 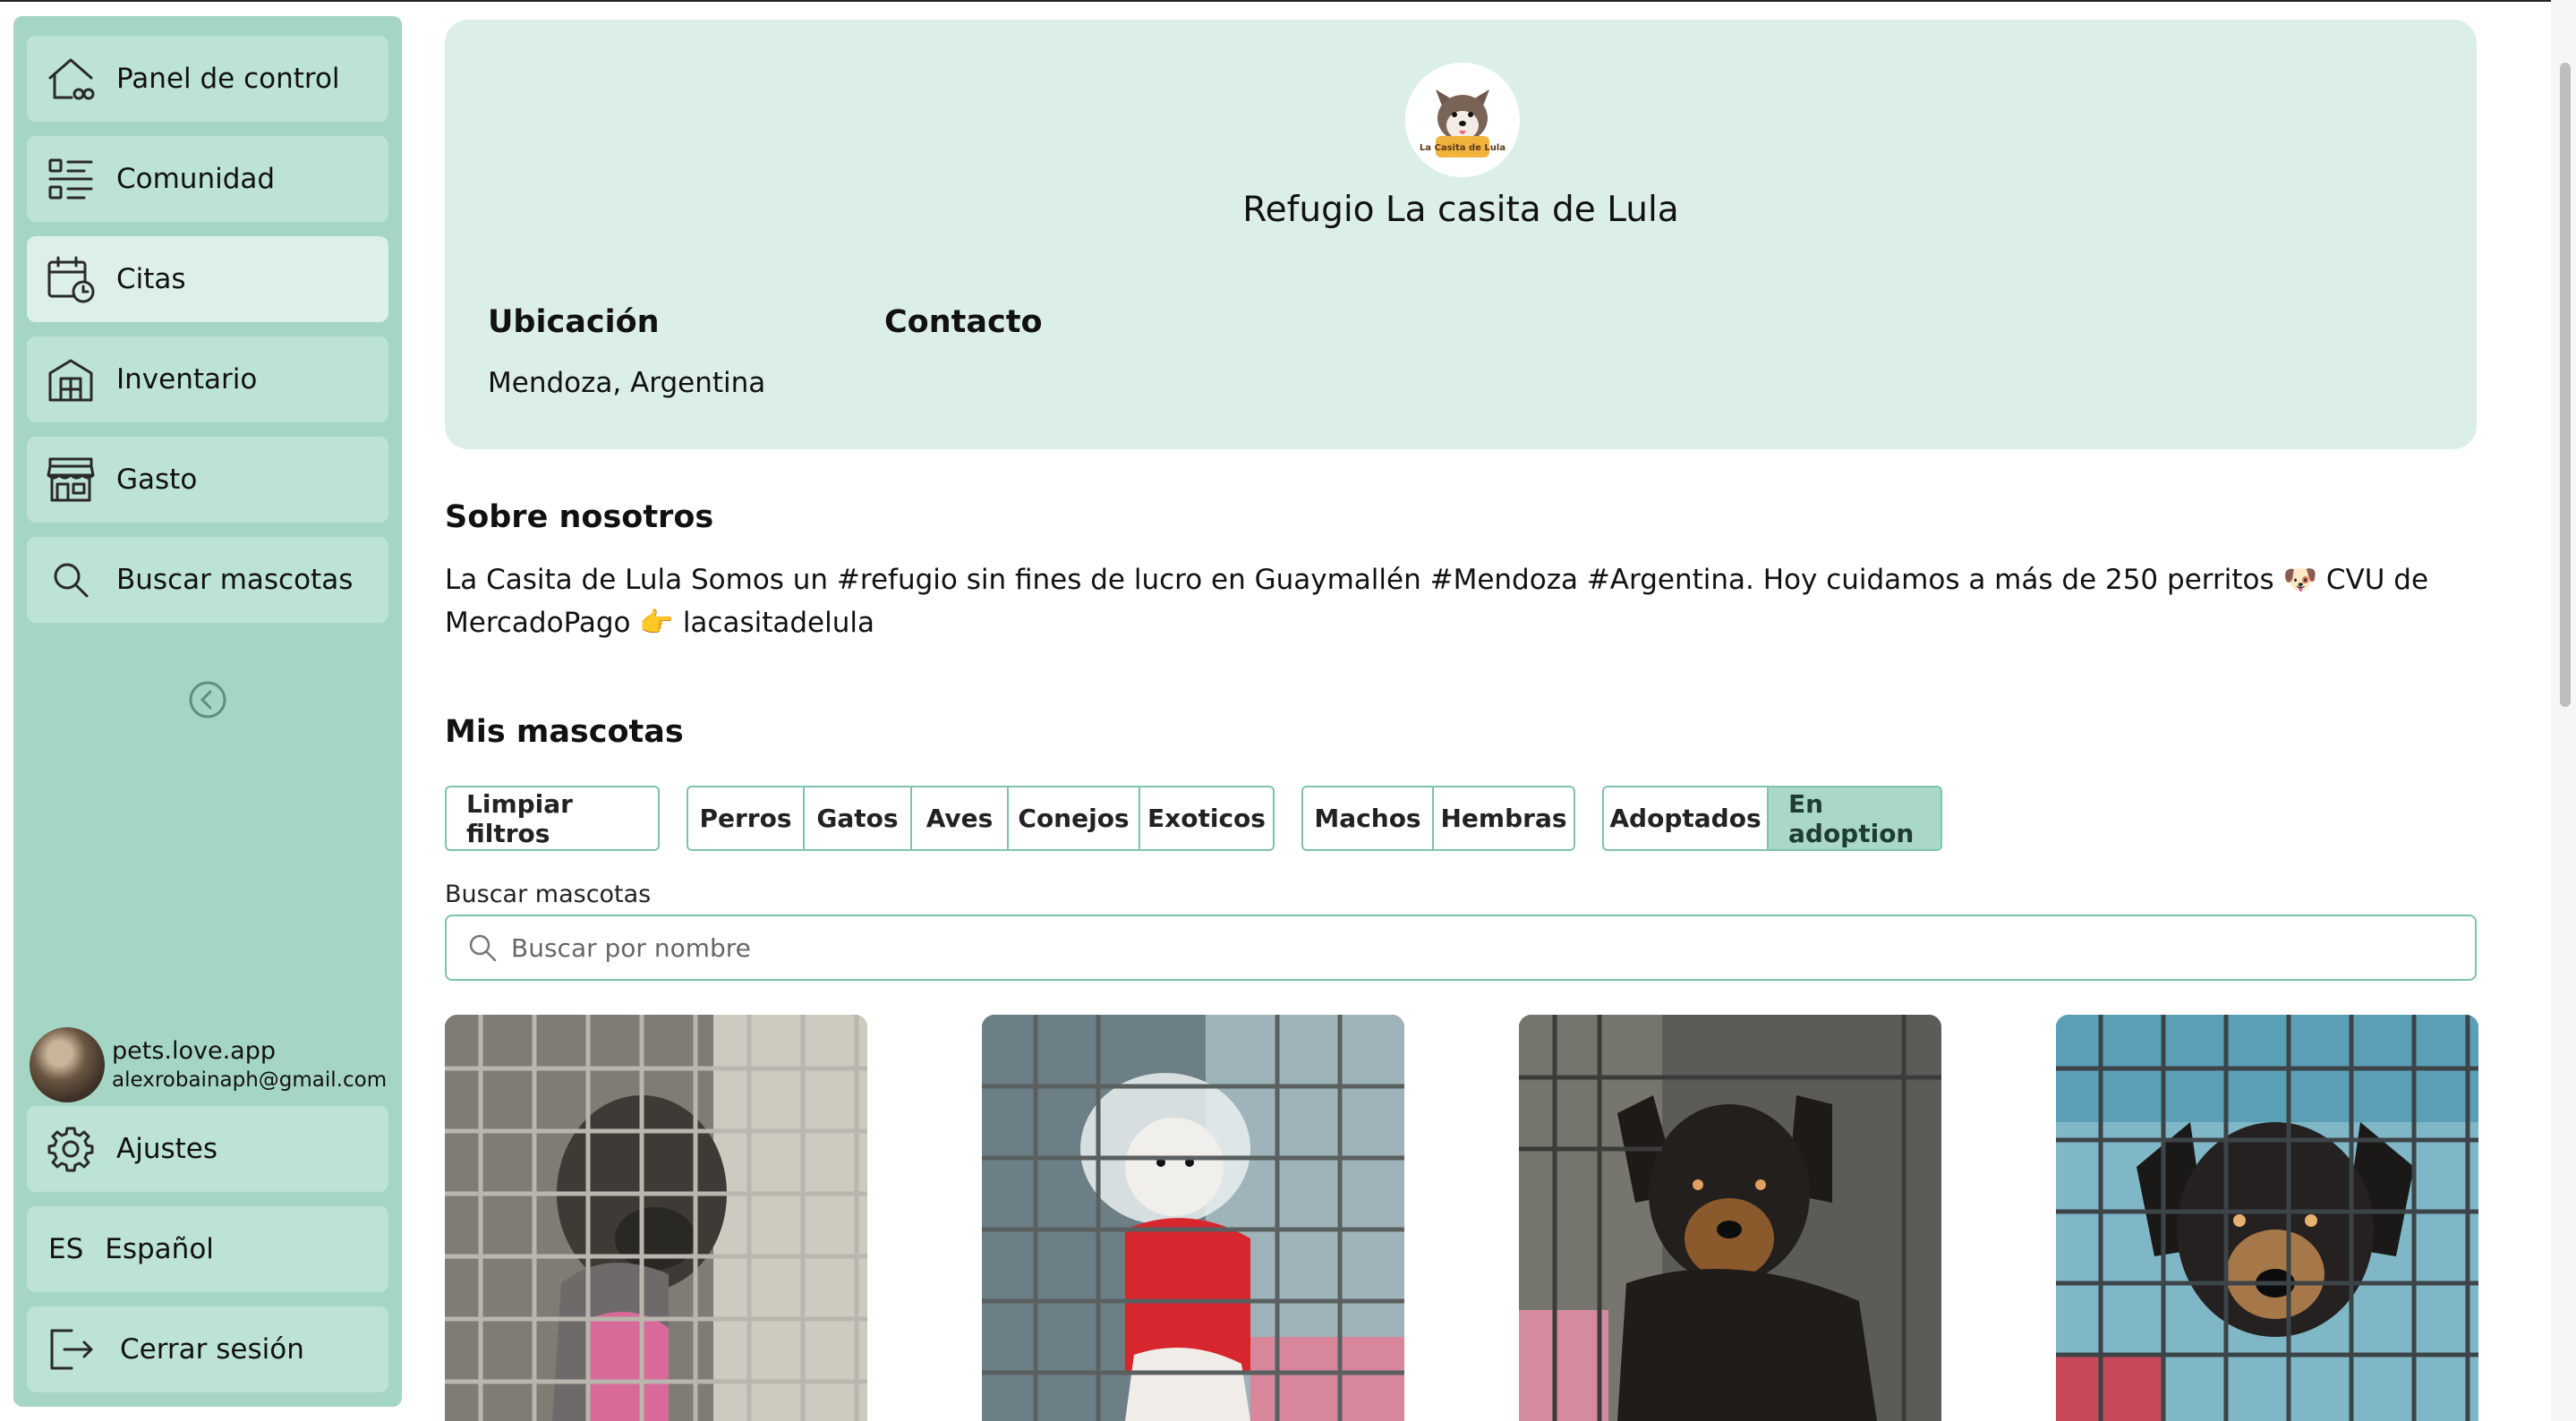 What do you see at coordinates (71, 179) in the screenshot?
I see `list-icon` at bounding box center [71, 179].